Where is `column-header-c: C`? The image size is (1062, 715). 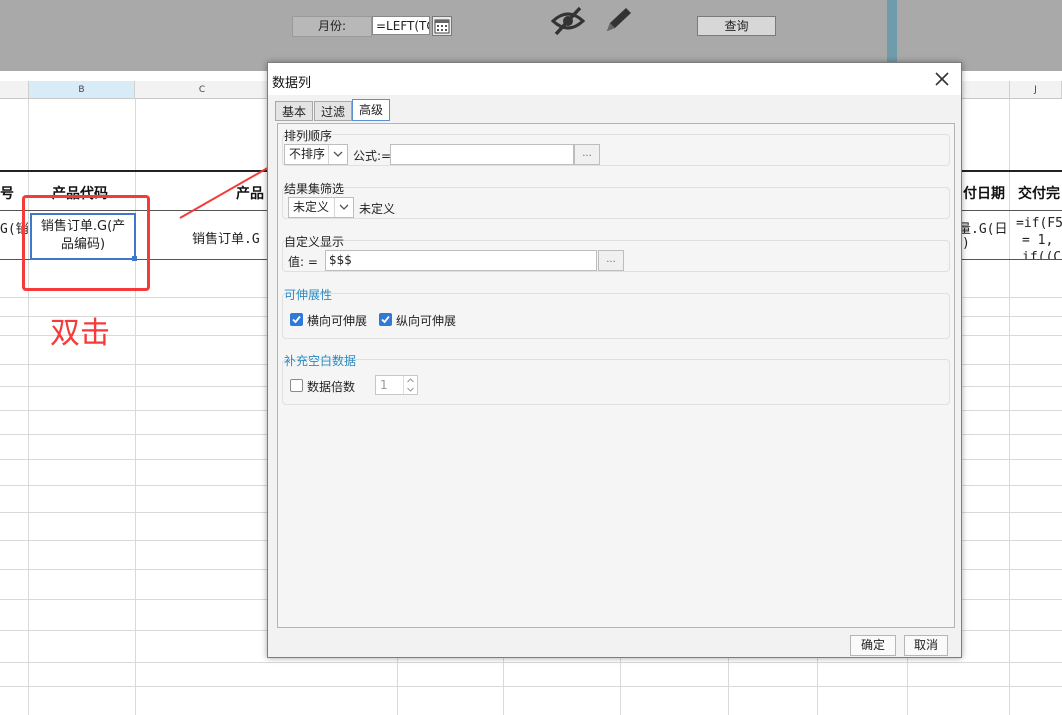 column-header-c: C is located at coordinates (202, 90).